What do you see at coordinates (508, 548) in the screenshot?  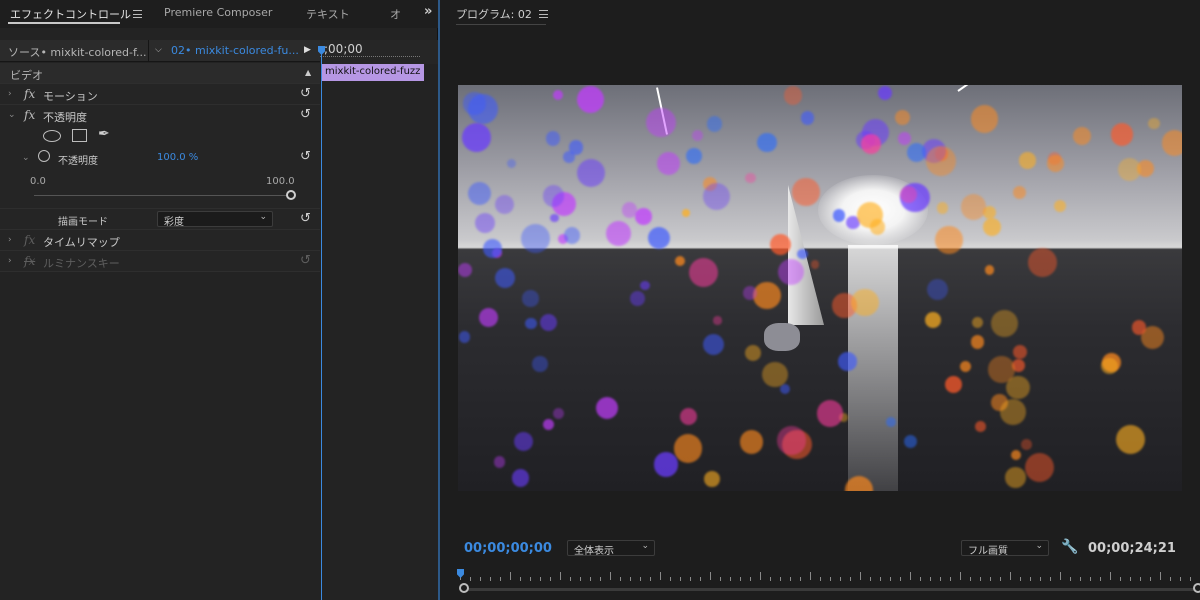 I see `current-timecode: 00;00;00;00` at bounding box center [508, 548].